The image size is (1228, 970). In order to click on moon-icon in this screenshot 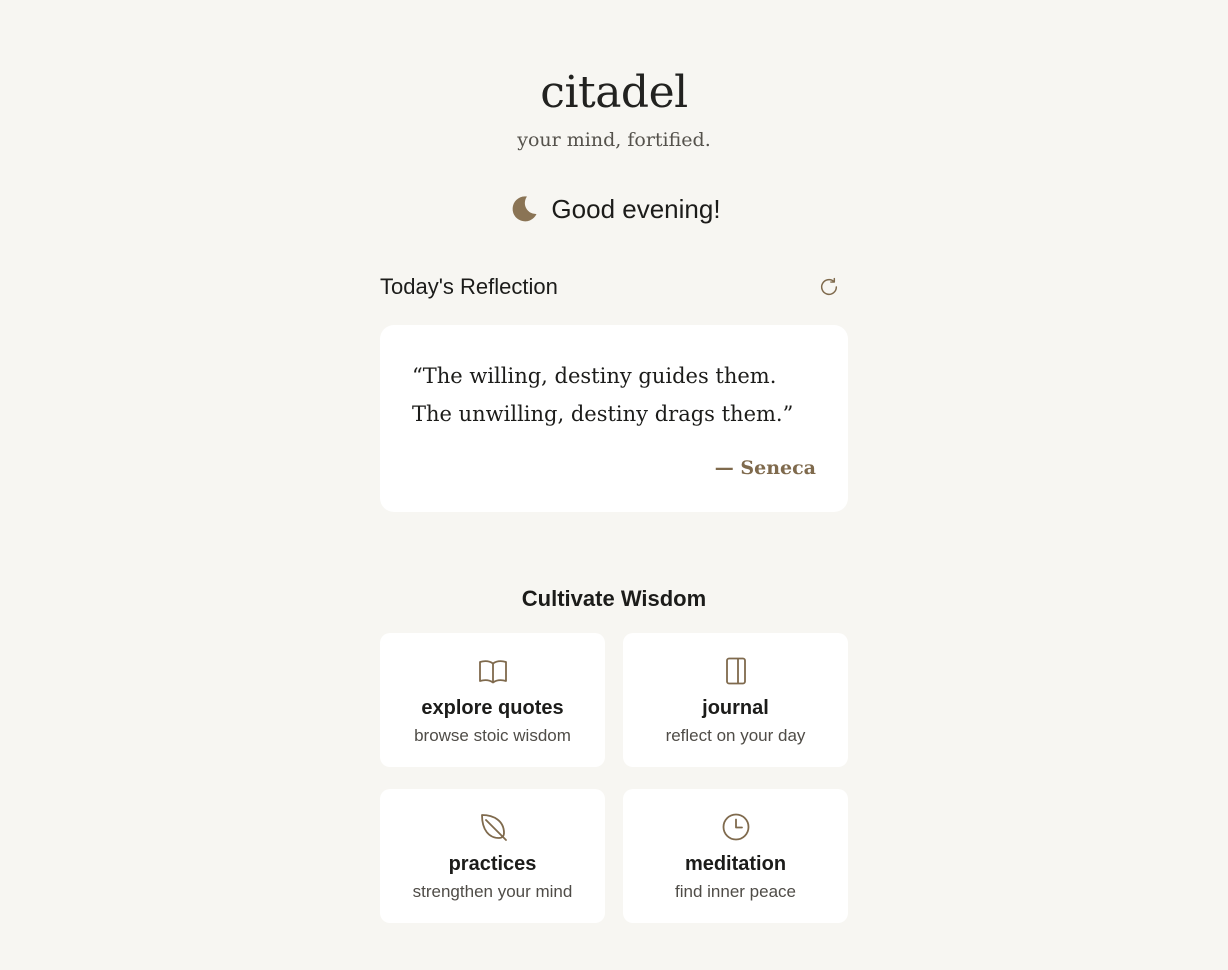, I will do `click(525, 209)`.